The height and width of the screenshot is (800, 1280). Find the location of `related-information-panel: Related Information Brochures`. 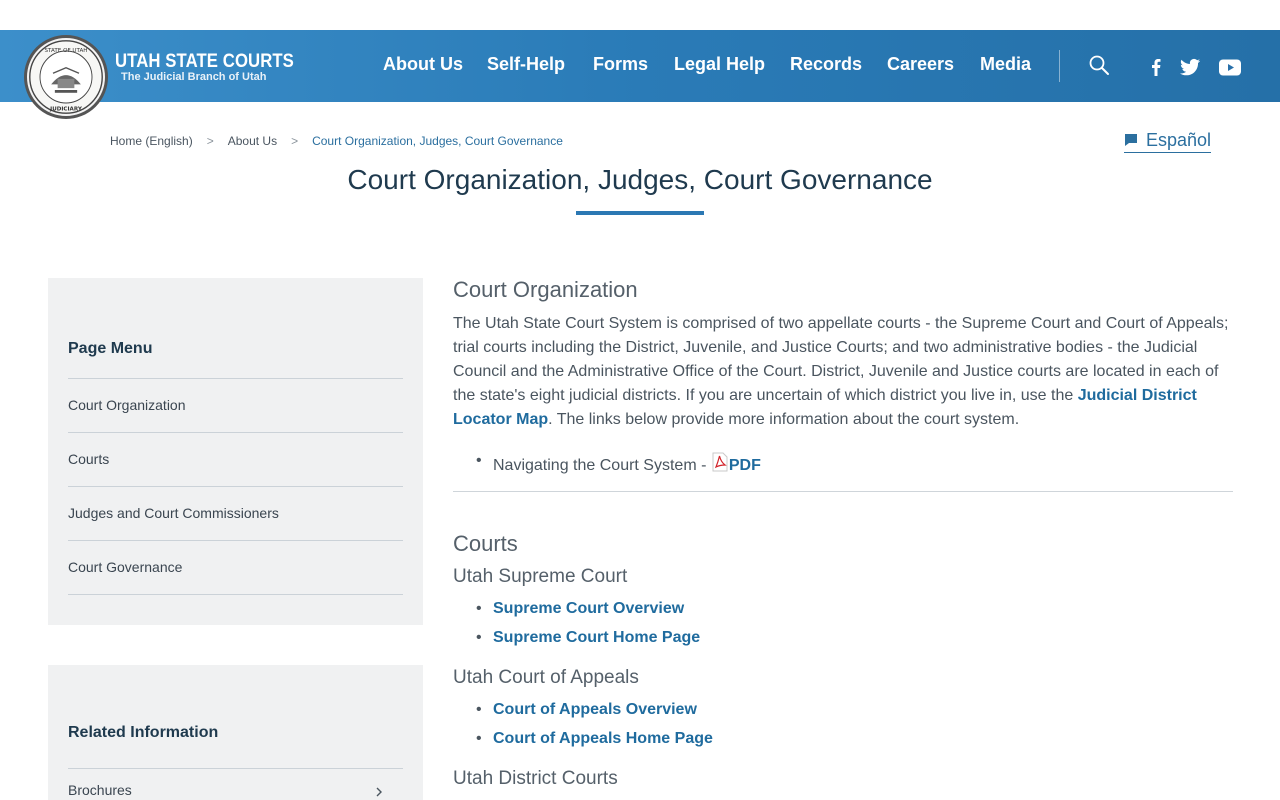

related-information-panel: Related Information Brochures is located at coordinates (235, 732).